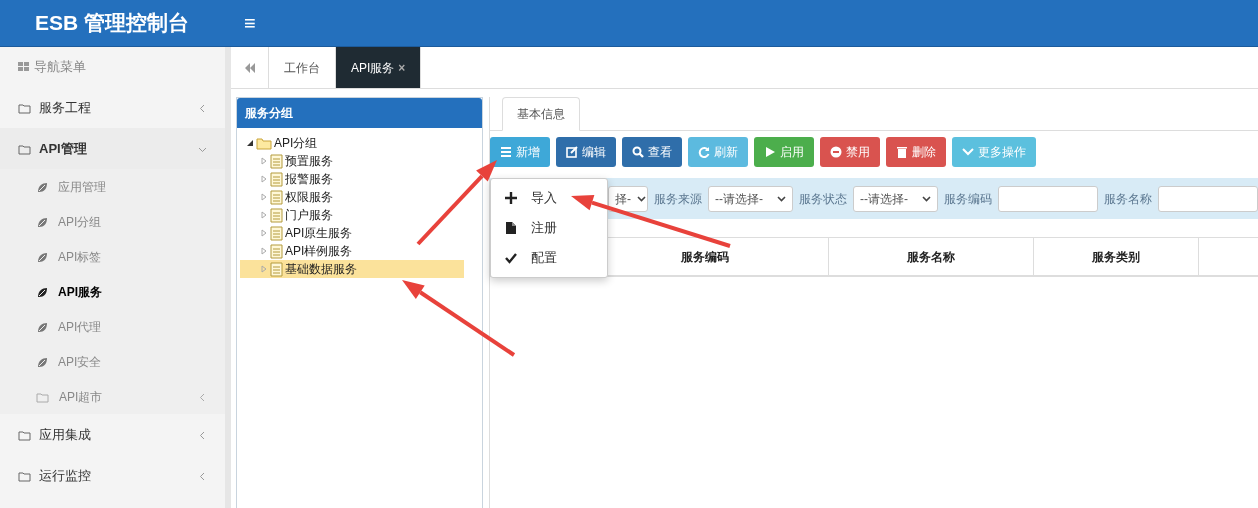 This screenshot has width=1258, height=508. What do you see at coordinates (359, 113) in the screenshot?
I see `panel-header: 服务分组` at bounding box center [359, 113].